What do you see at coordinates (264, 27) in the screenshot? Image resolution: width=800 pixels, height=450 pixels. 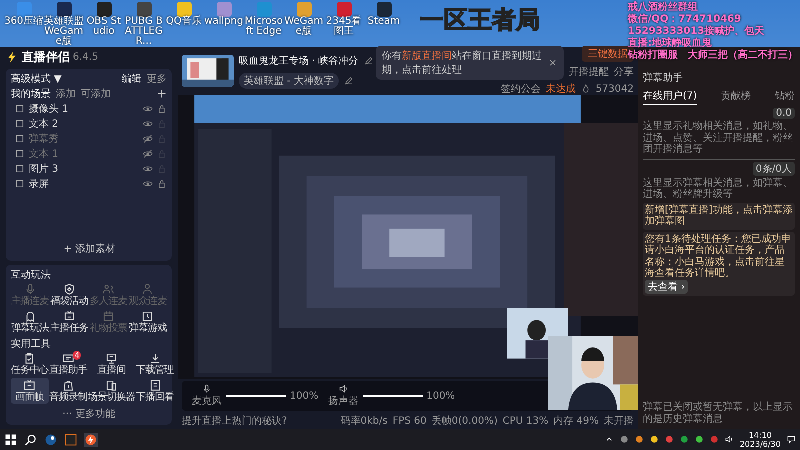 I see `desktop-icon-label: Microsoft Edge` at bounding box center [264, 27].